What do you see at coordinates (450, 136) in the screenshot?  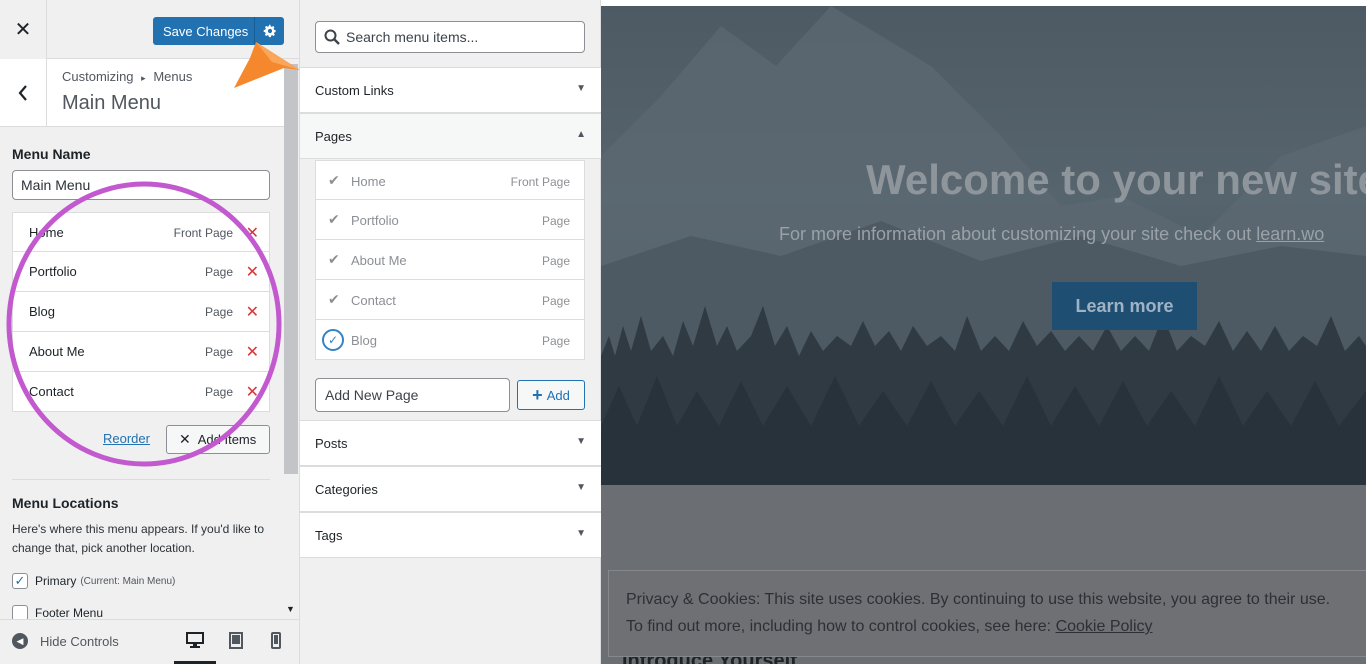 I see `accordion-pages: Pages ▲` at bounding box center [450, 136].